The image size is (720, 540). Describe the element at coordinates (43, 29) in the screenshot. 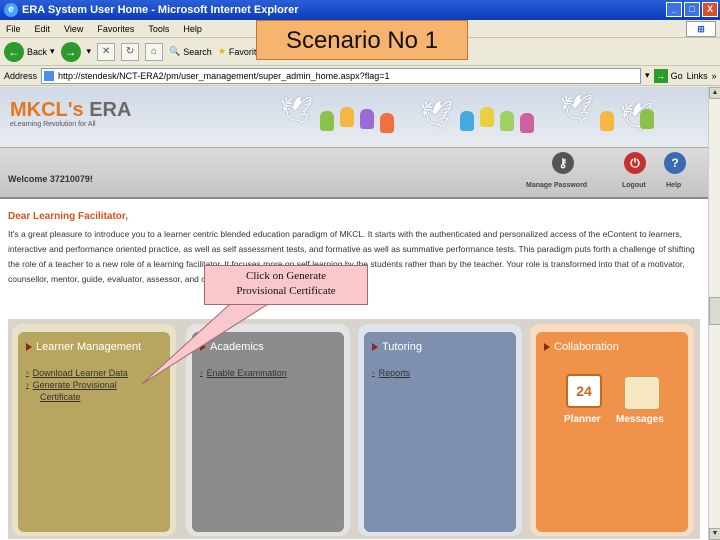

I see `menu-edit: Edit` at that location.